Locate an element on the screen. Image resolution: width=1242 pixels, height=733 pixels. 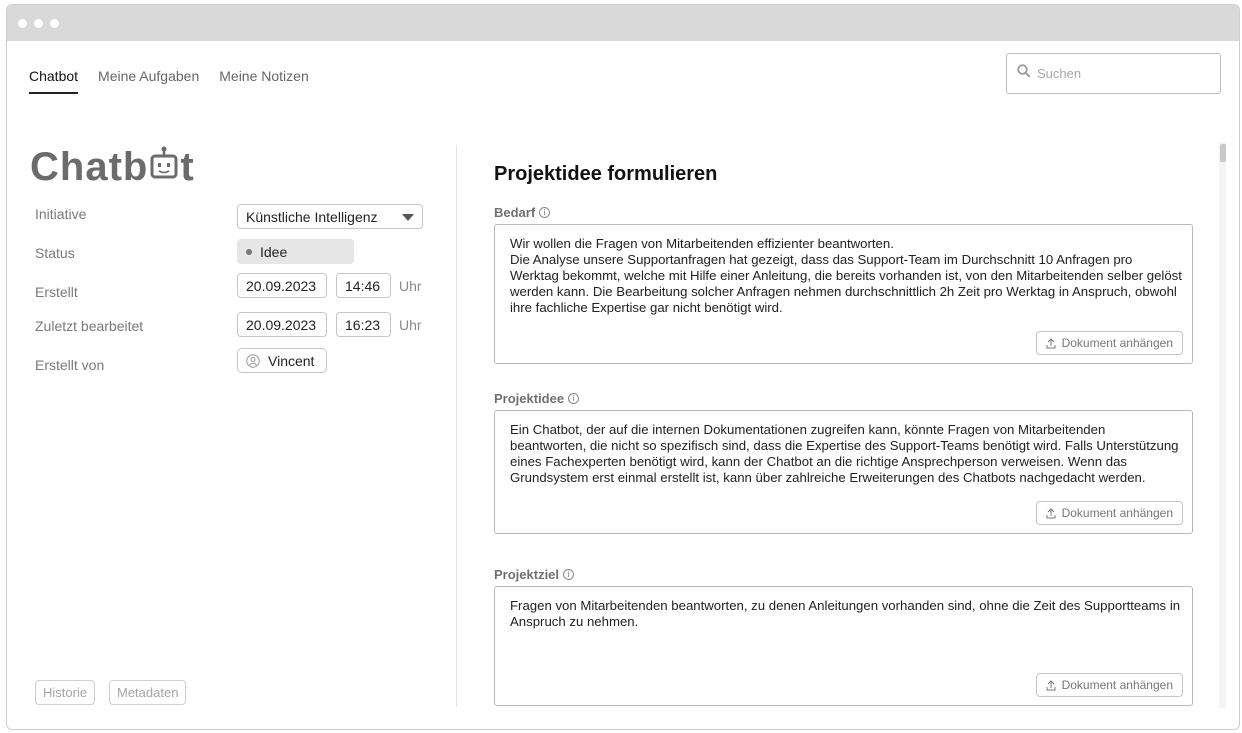
status-value: Idee is located at coordinates (274, 251).